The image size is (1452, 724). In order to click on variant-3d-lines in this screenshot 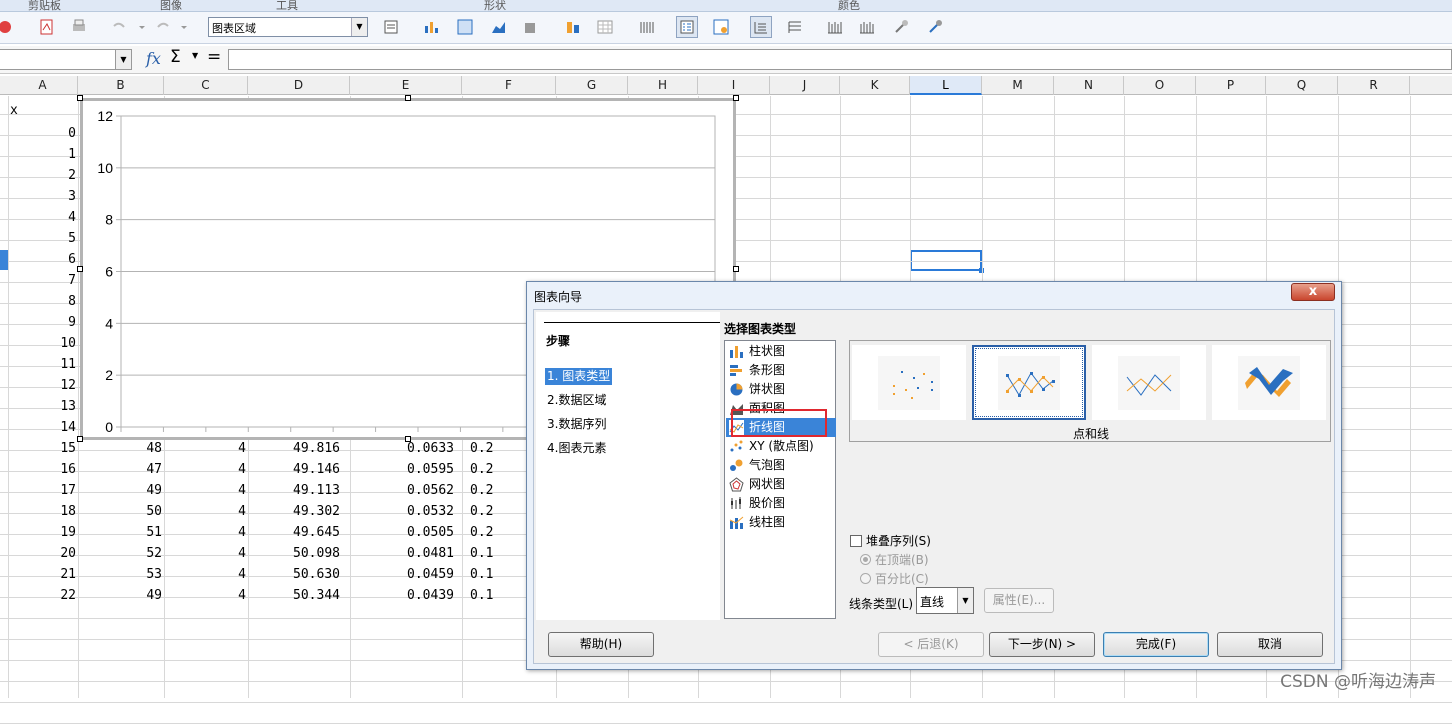, I will do `click(1269, 382)`.